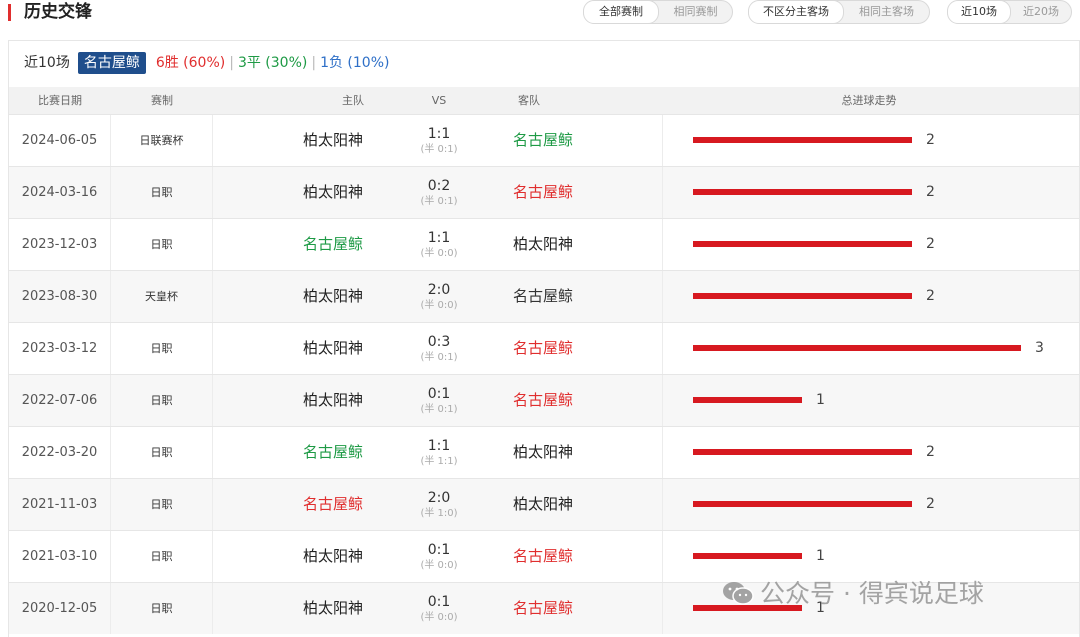 The height and width of the screenshot is (637, 1080). What do you see at coordinates (60, 296) in the screenshot?
I see `match-date: 2023-08-30` at bounding box center [60, 296].